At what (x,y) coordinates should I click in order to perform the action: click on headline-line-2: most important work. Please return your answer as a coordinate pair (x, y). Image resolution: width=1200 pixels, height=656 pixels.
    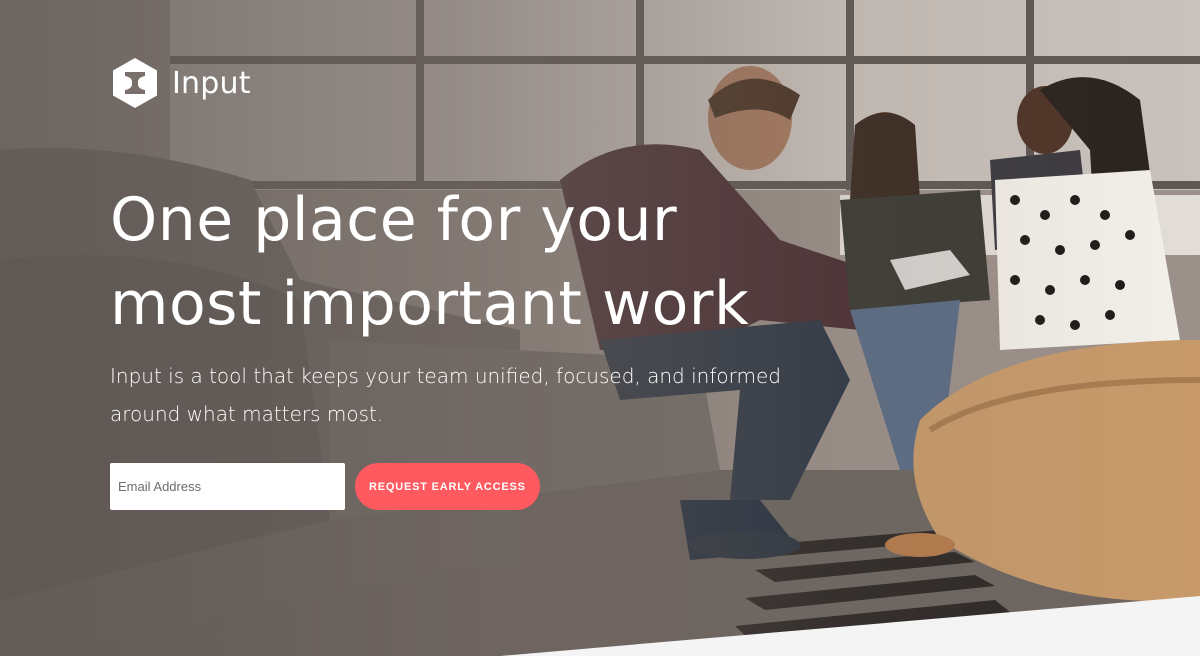
    Looking at the image, I should click on (430, 304).